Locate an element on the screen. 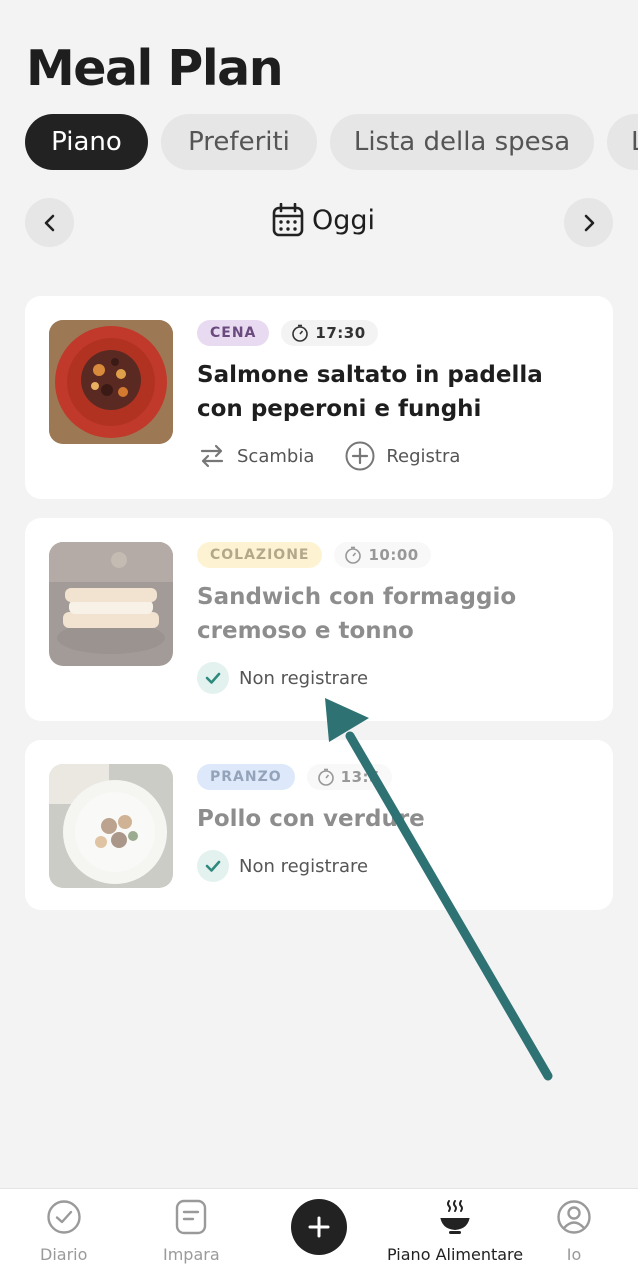 The image size is (638, 1280). meal-name: Pollo con verdure is located at coordinates (392, 819).